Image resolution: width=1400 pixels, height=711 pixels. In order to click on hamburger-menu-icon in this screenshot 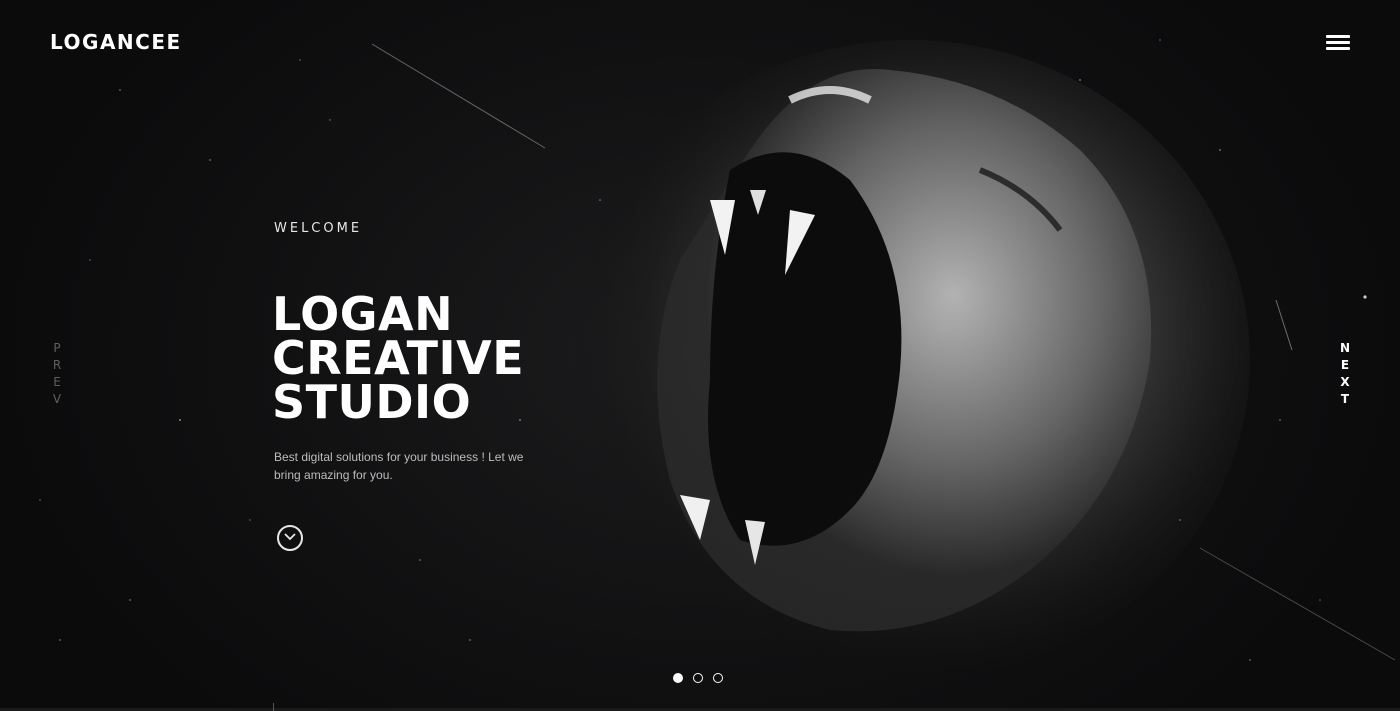, I will do `click(1338, 43)`.